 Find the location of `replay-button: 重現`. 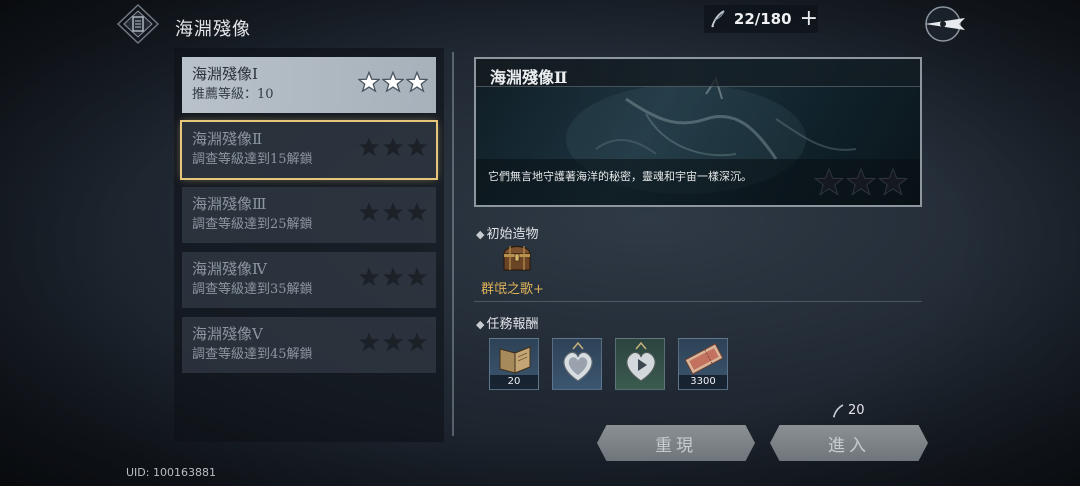

replay-button: 重現 is located at coordinates (676, 443).